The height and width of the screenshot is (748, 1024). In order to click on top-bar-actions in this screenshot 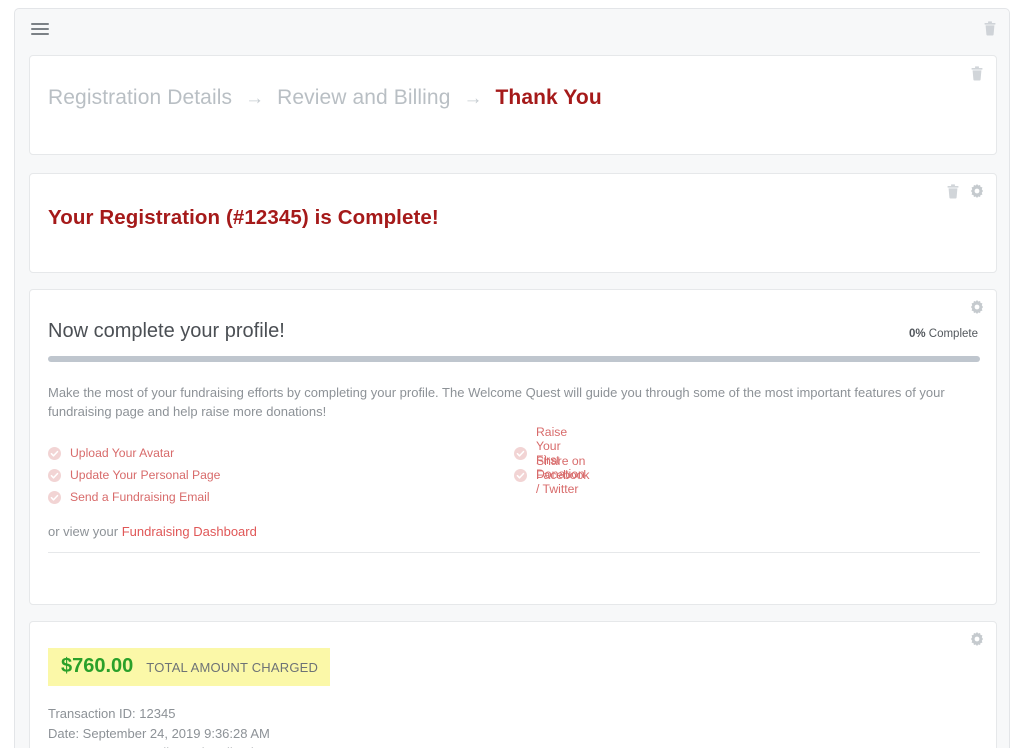, I will do `click(990, 28)`.